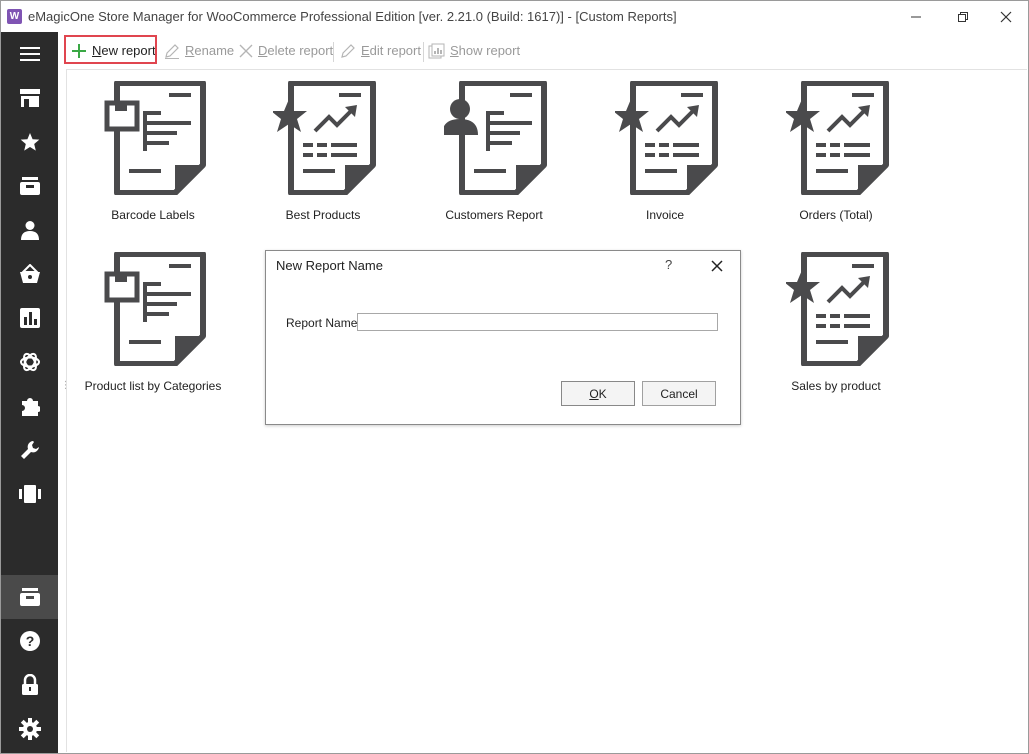  I want to click on delete-report-button: Delete report, so click(286, 50).